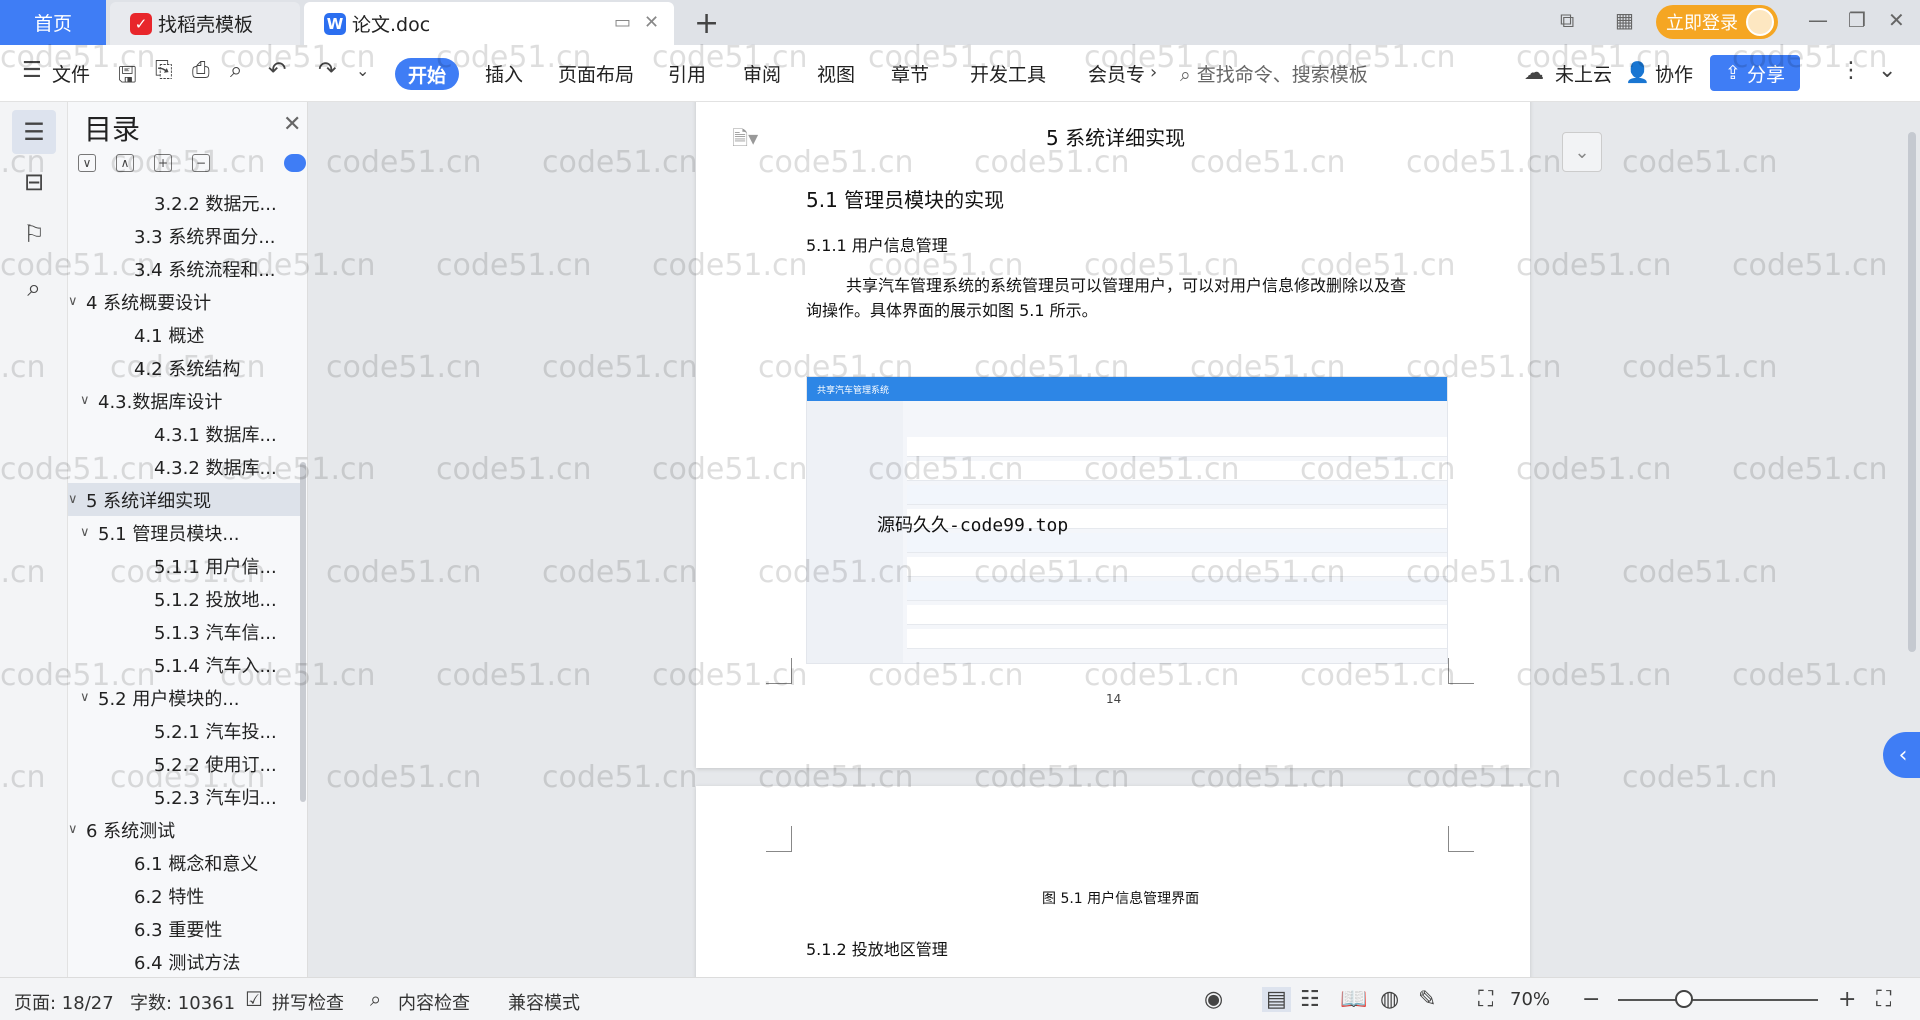  Describe the element at coordinates (1684, 999) in the screenshot. I see `zoom-slider-thumb` at that location.